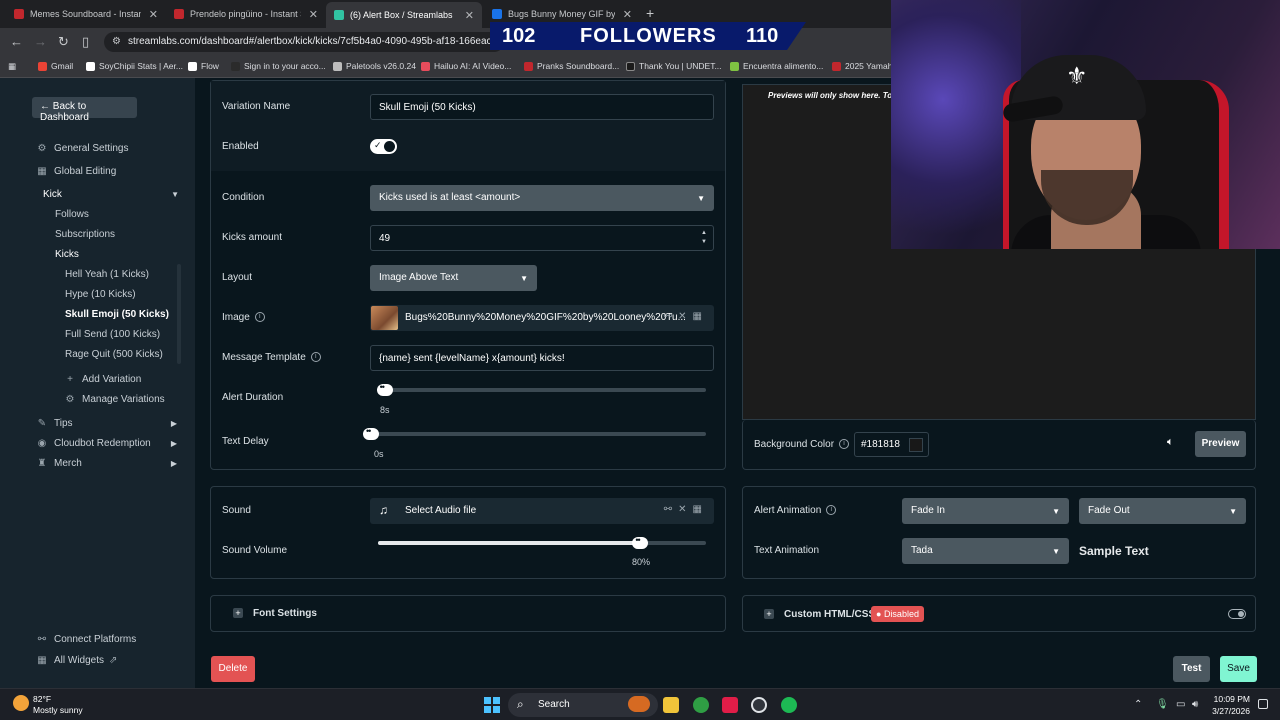 This screenshot has width=1280, height=720. Describe the element at coordinates (76, 660) in the screenshot. I see `all-widgets-link: ▦ All Widgets ⇗` at that location.